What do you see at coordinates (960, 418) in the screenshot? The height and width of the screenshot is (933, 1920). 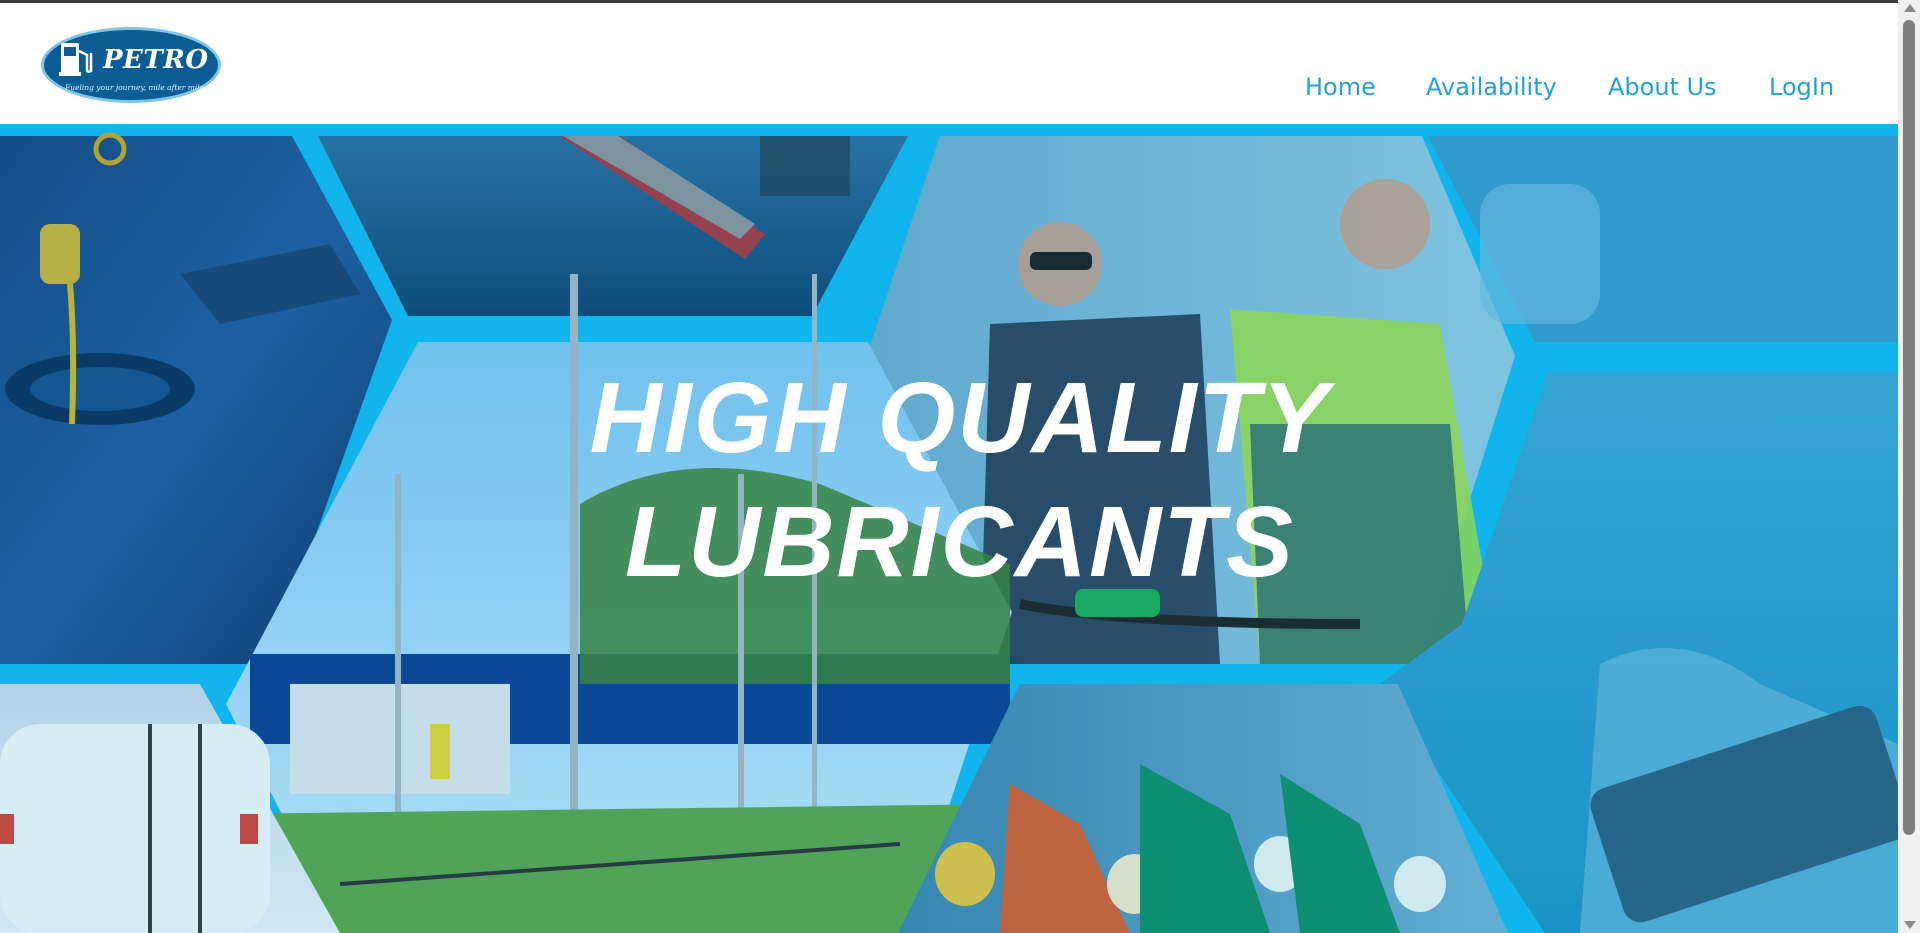 I see `hero-headline-line-1: HIGH QUALITY` at bounding box center [960, 418].